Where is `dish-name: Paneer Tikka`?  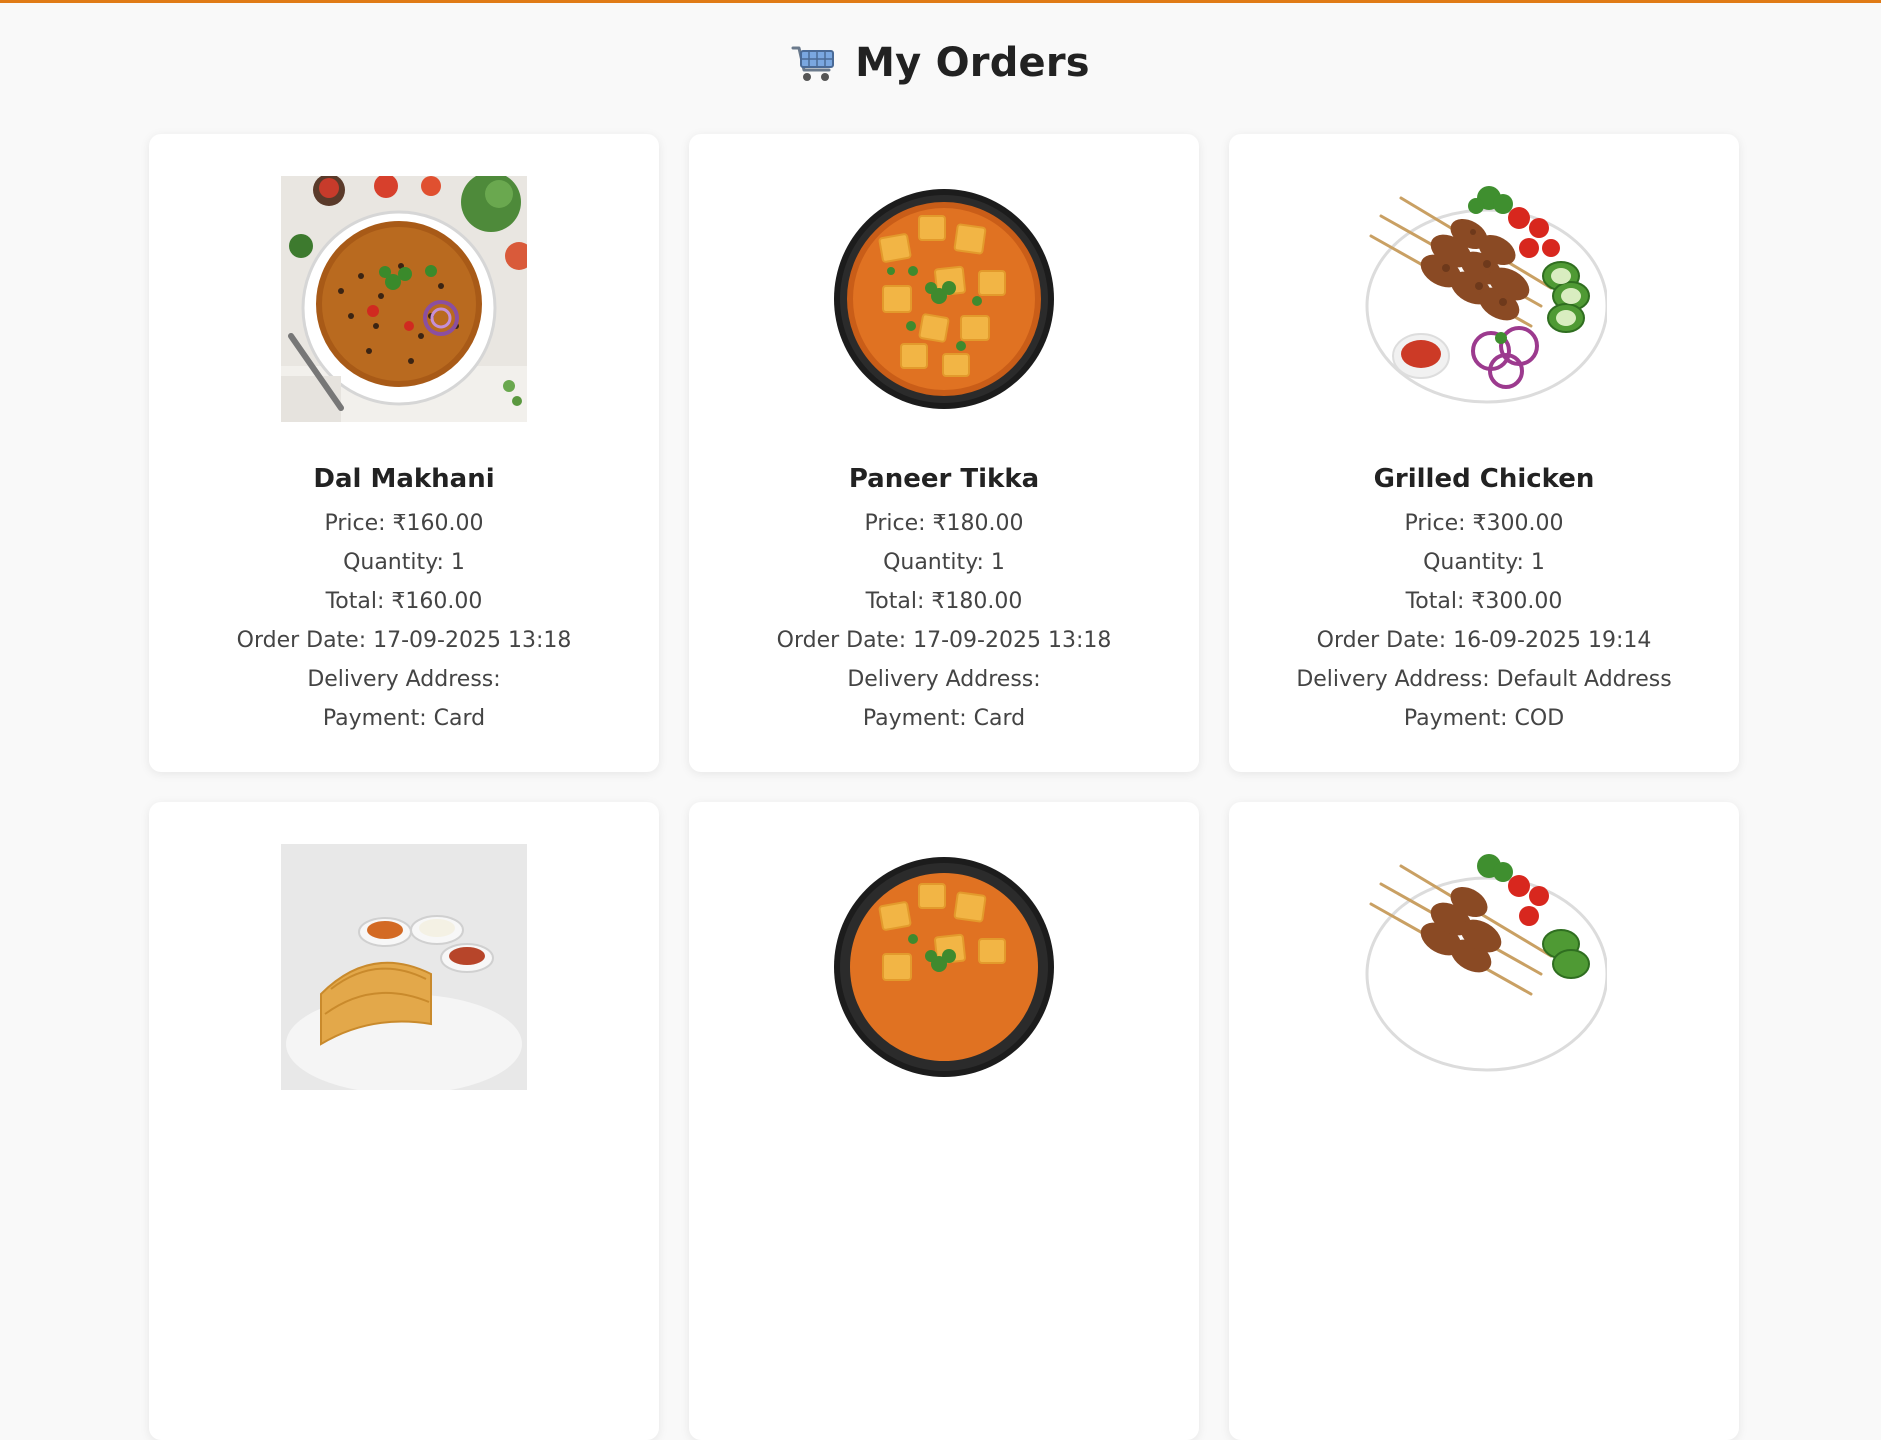 dish-name: Paneer Tikka is located at coordinates (944, 479).